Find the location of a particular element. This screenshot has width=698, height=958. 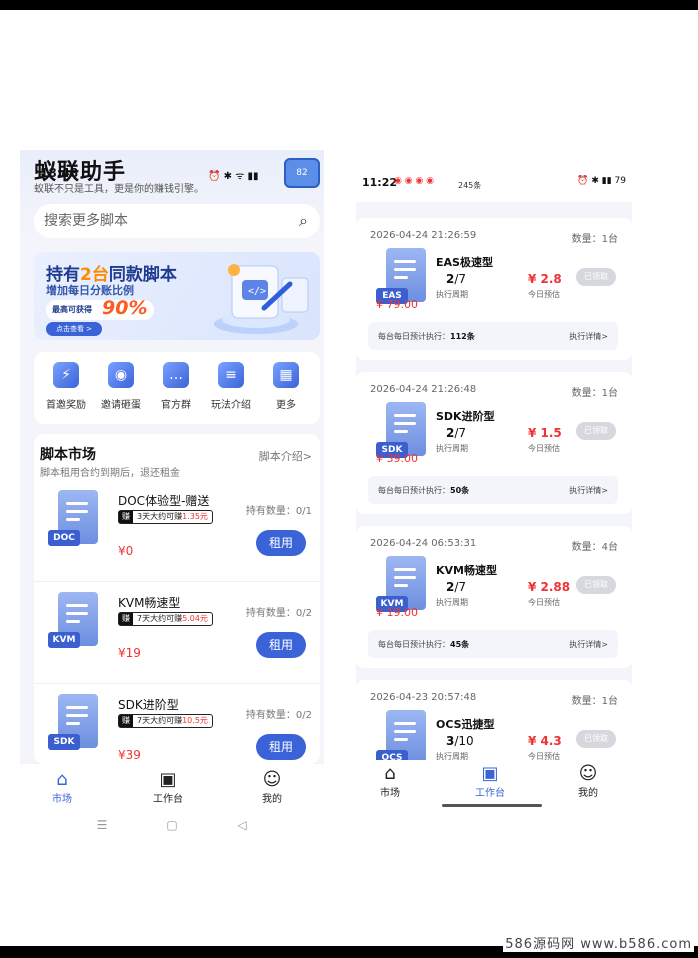

search-placeholder: 搜索更多脚本 is located at coordinates (86, 221).